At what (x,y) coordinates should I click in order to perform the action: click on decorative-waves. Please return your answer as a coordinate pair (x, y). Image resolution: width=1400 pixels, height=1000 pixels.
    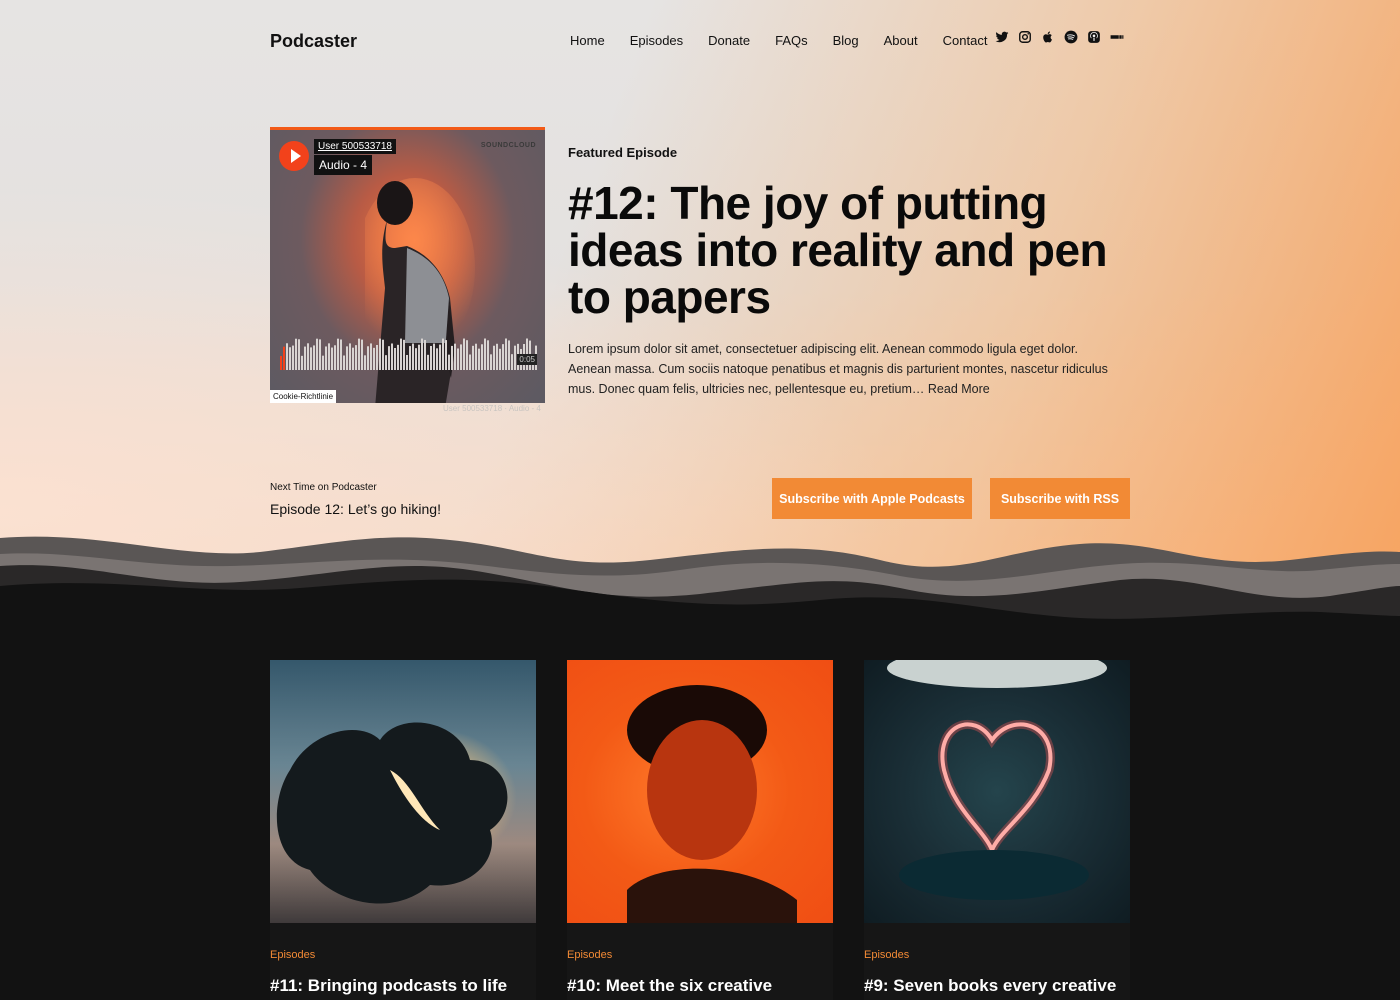
    Looking at the image, I should click on (700, 588).